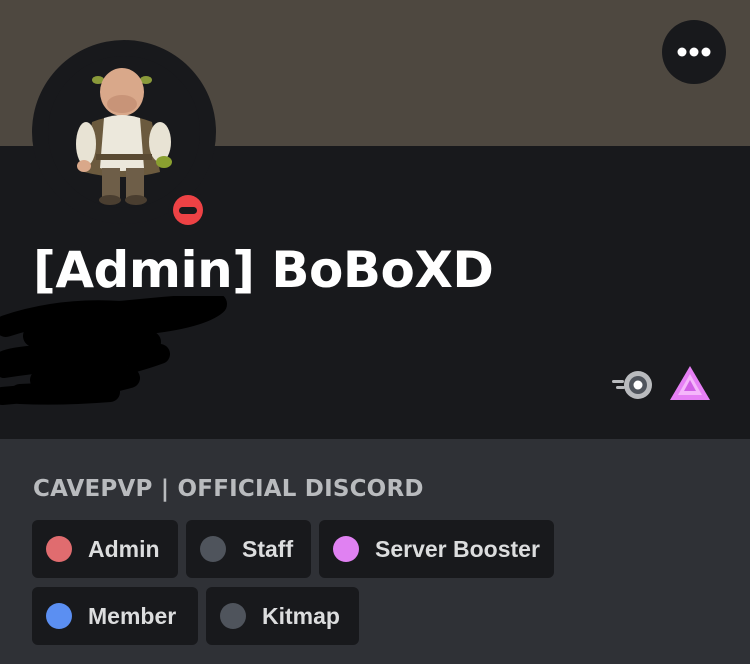 The height and width of the screenshot is (664, 750). I want to click on role-server-booster: Server Booster, so click(436, 549).